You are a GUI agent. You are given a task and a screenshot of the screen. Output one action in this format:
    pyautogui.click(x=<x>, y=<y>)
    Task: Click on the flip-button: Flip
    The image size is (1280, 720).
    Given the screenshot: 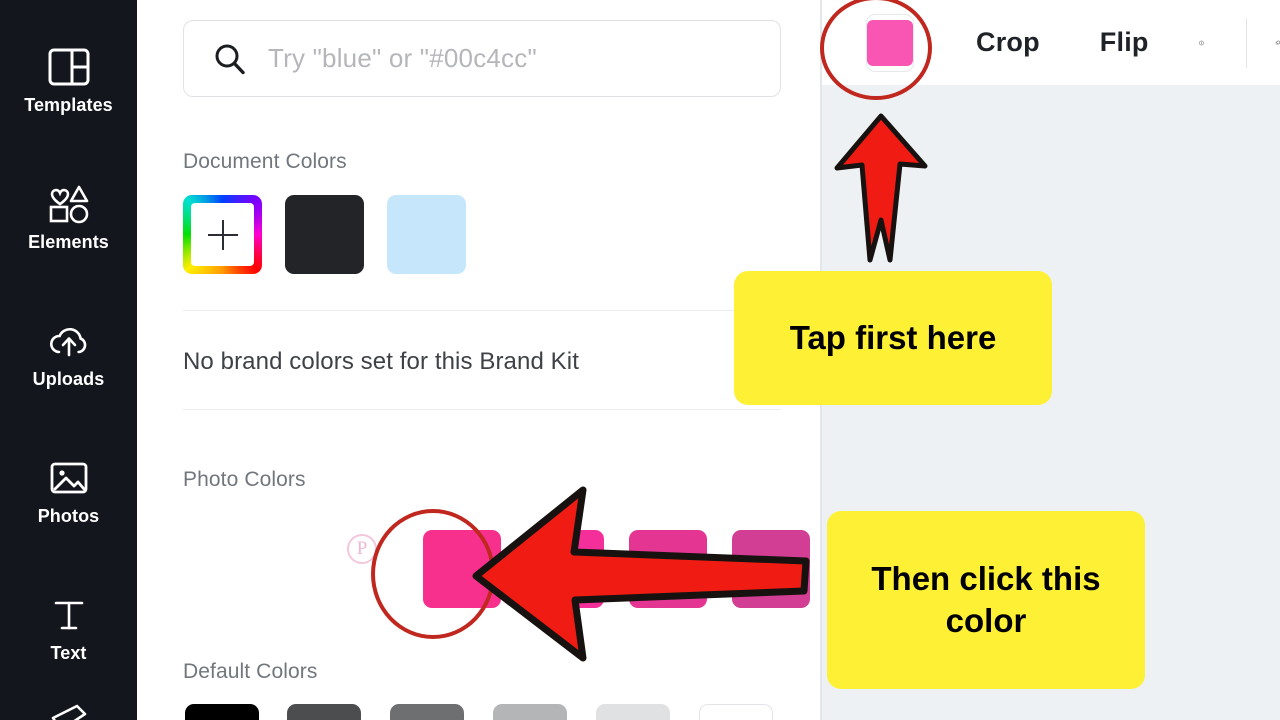 What is the action you would take?
    pyautogui.click(x=1124, y=42)
    